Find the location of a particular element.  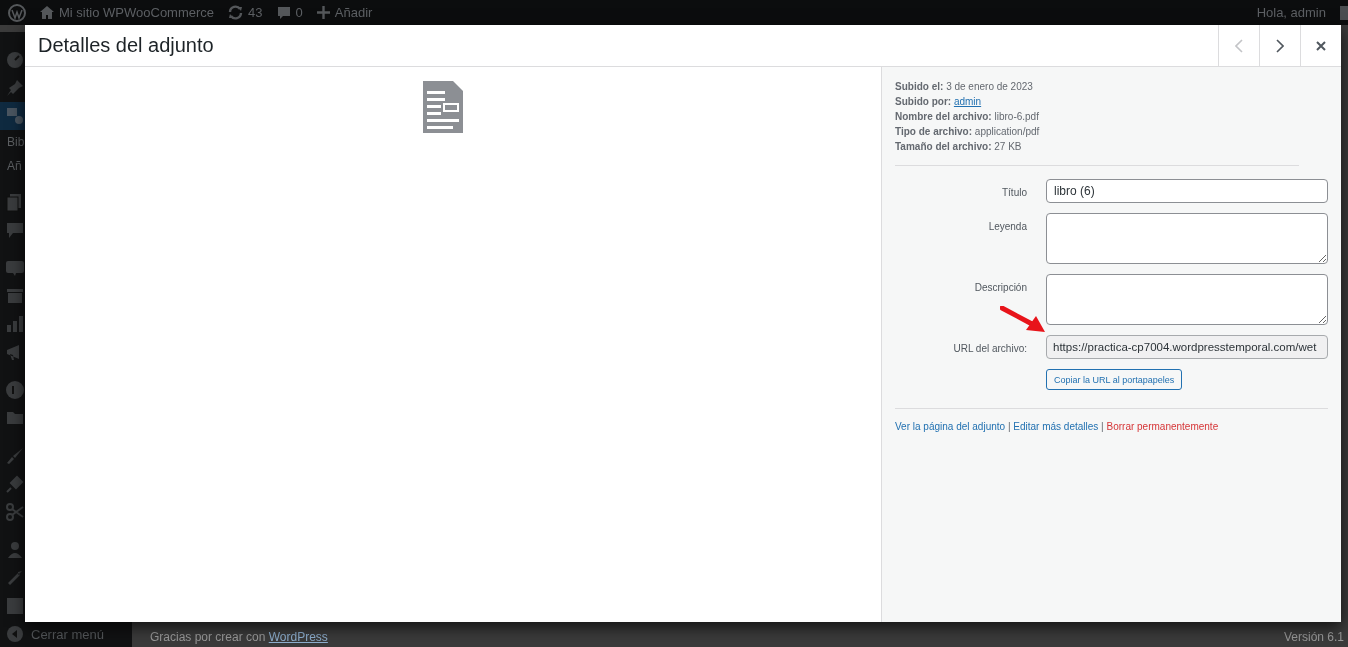

document-icon is located at coordinates (443, 107).